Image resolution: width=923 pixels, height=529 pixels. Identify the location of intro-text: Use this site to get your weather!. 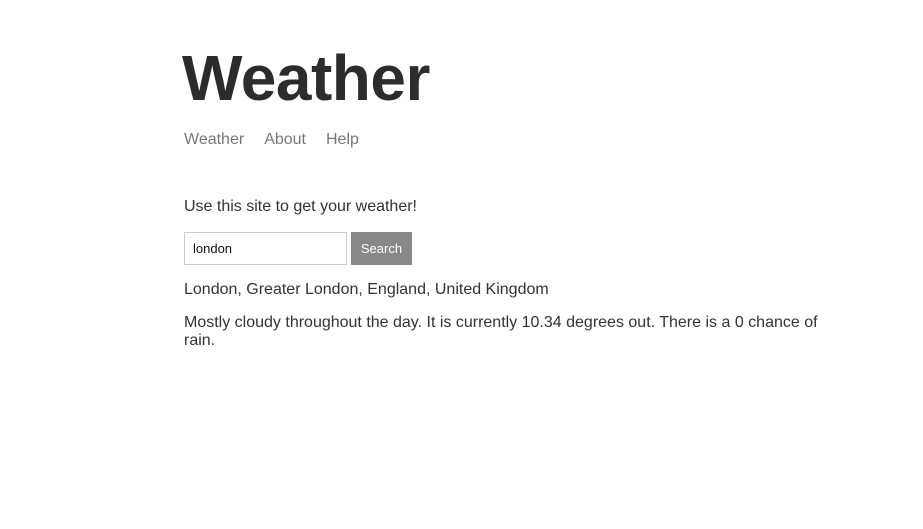
(300, 206).